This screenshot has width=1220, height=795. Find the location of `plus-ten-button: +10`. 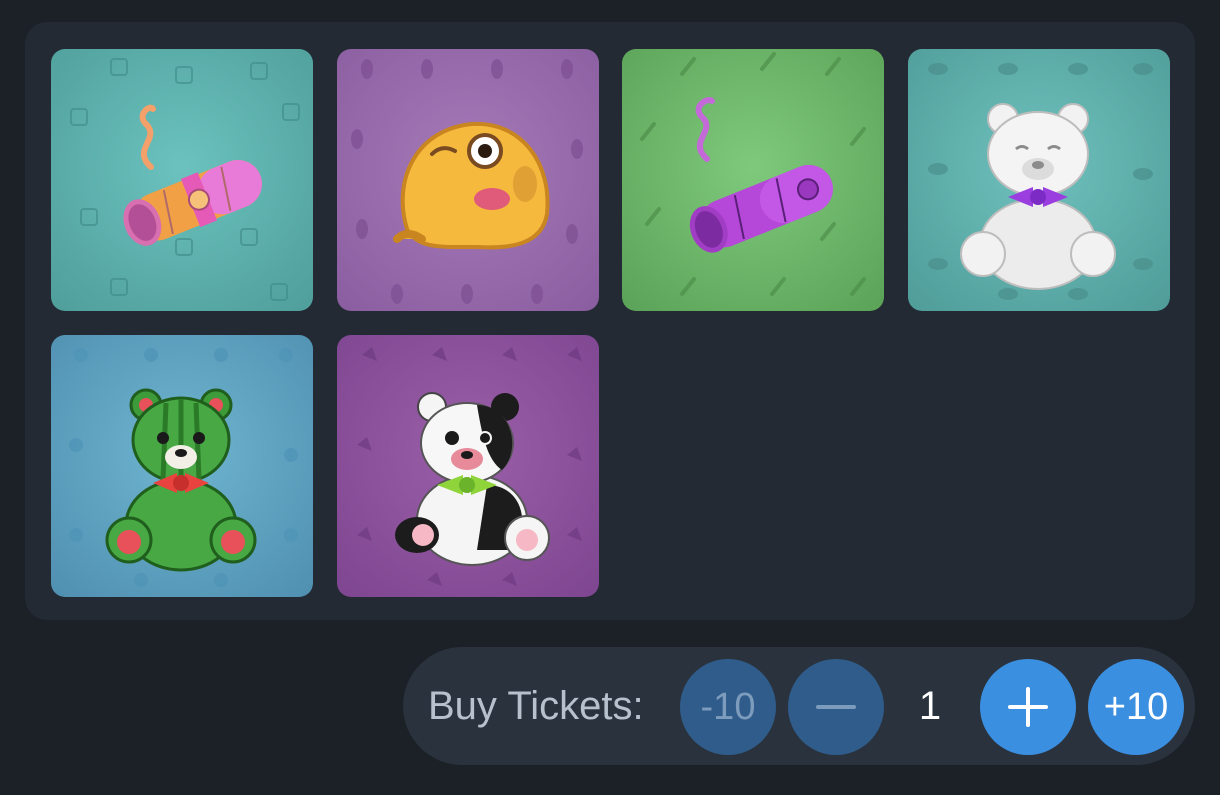

plus-ten-button: +10 is located at coordinates (1136, 707).